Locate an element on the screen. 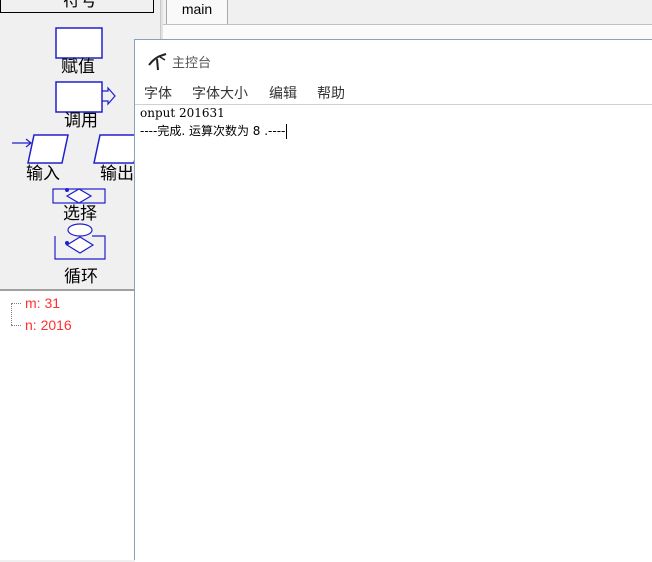  output-line: onput 201631 is located at coordinates (182, 113).